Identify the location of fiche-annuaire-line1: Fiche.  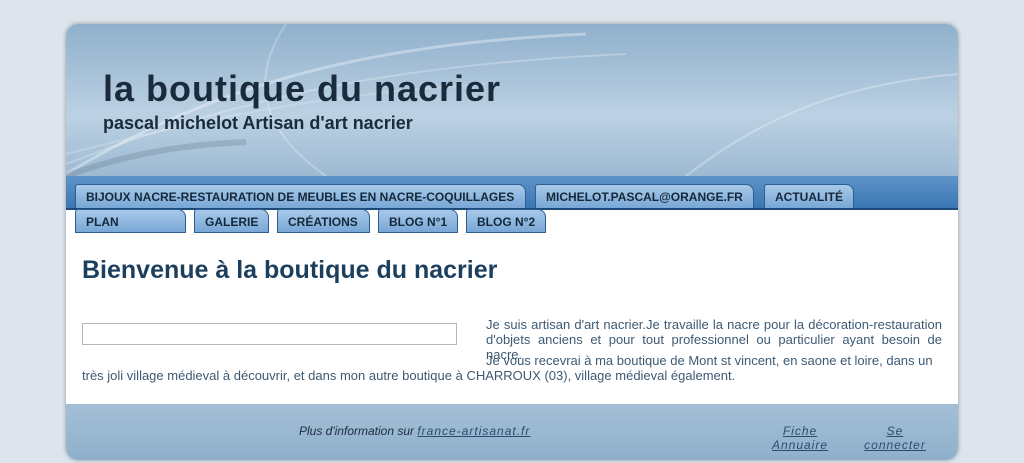
(800, 431).